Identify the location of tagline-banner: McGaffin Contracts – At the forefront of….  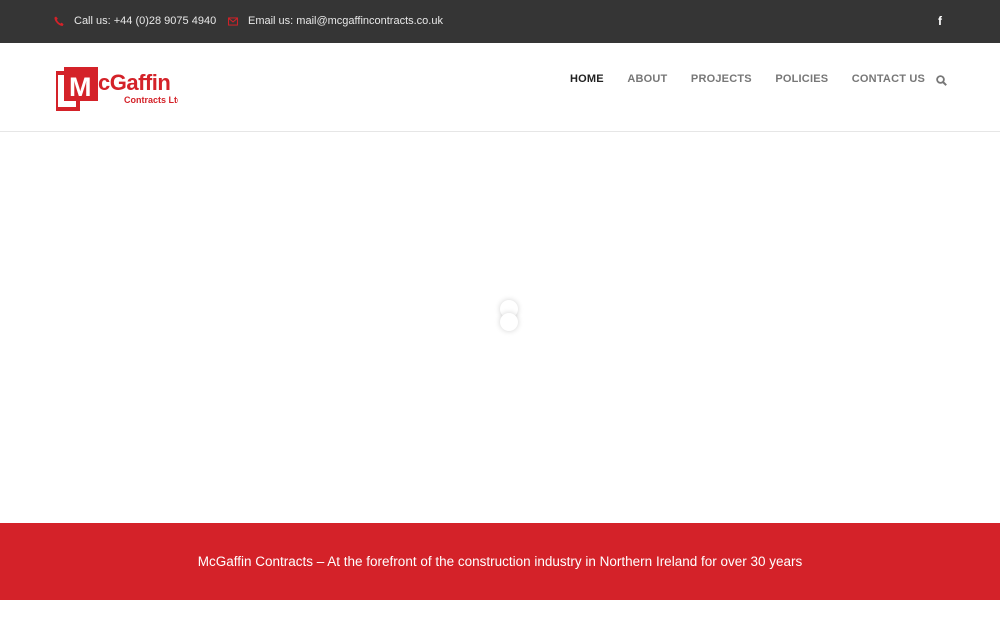
(500, 561).